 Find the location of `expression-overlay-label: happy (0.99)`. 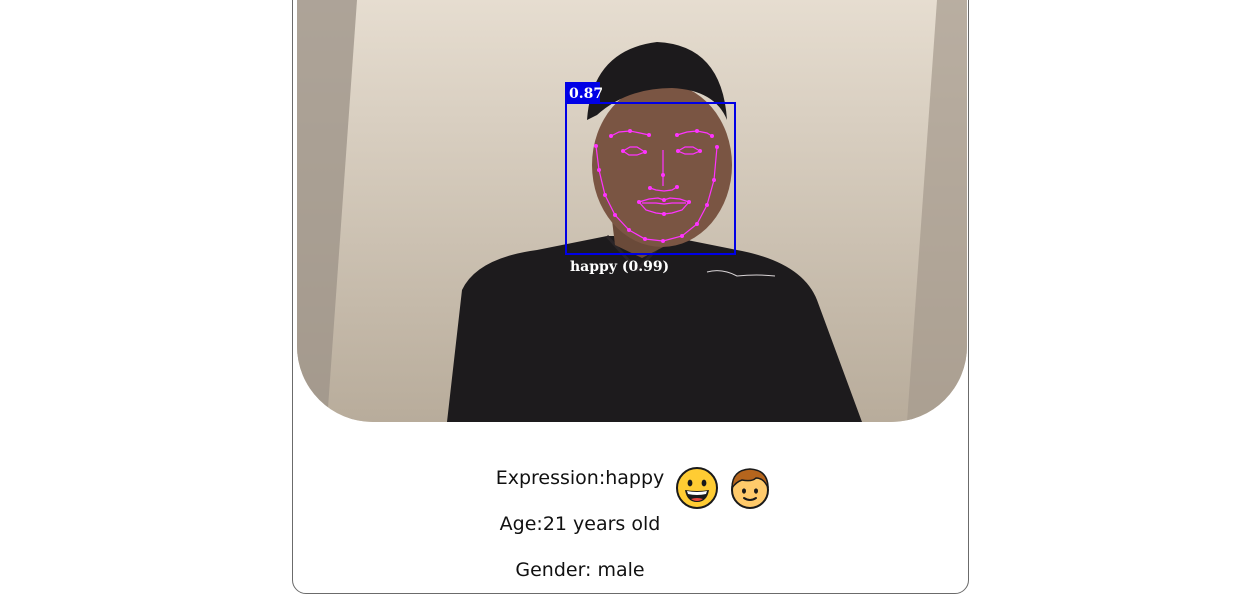

expression-overlay-label: happy (0.99) is located at coordinates (620, 267).